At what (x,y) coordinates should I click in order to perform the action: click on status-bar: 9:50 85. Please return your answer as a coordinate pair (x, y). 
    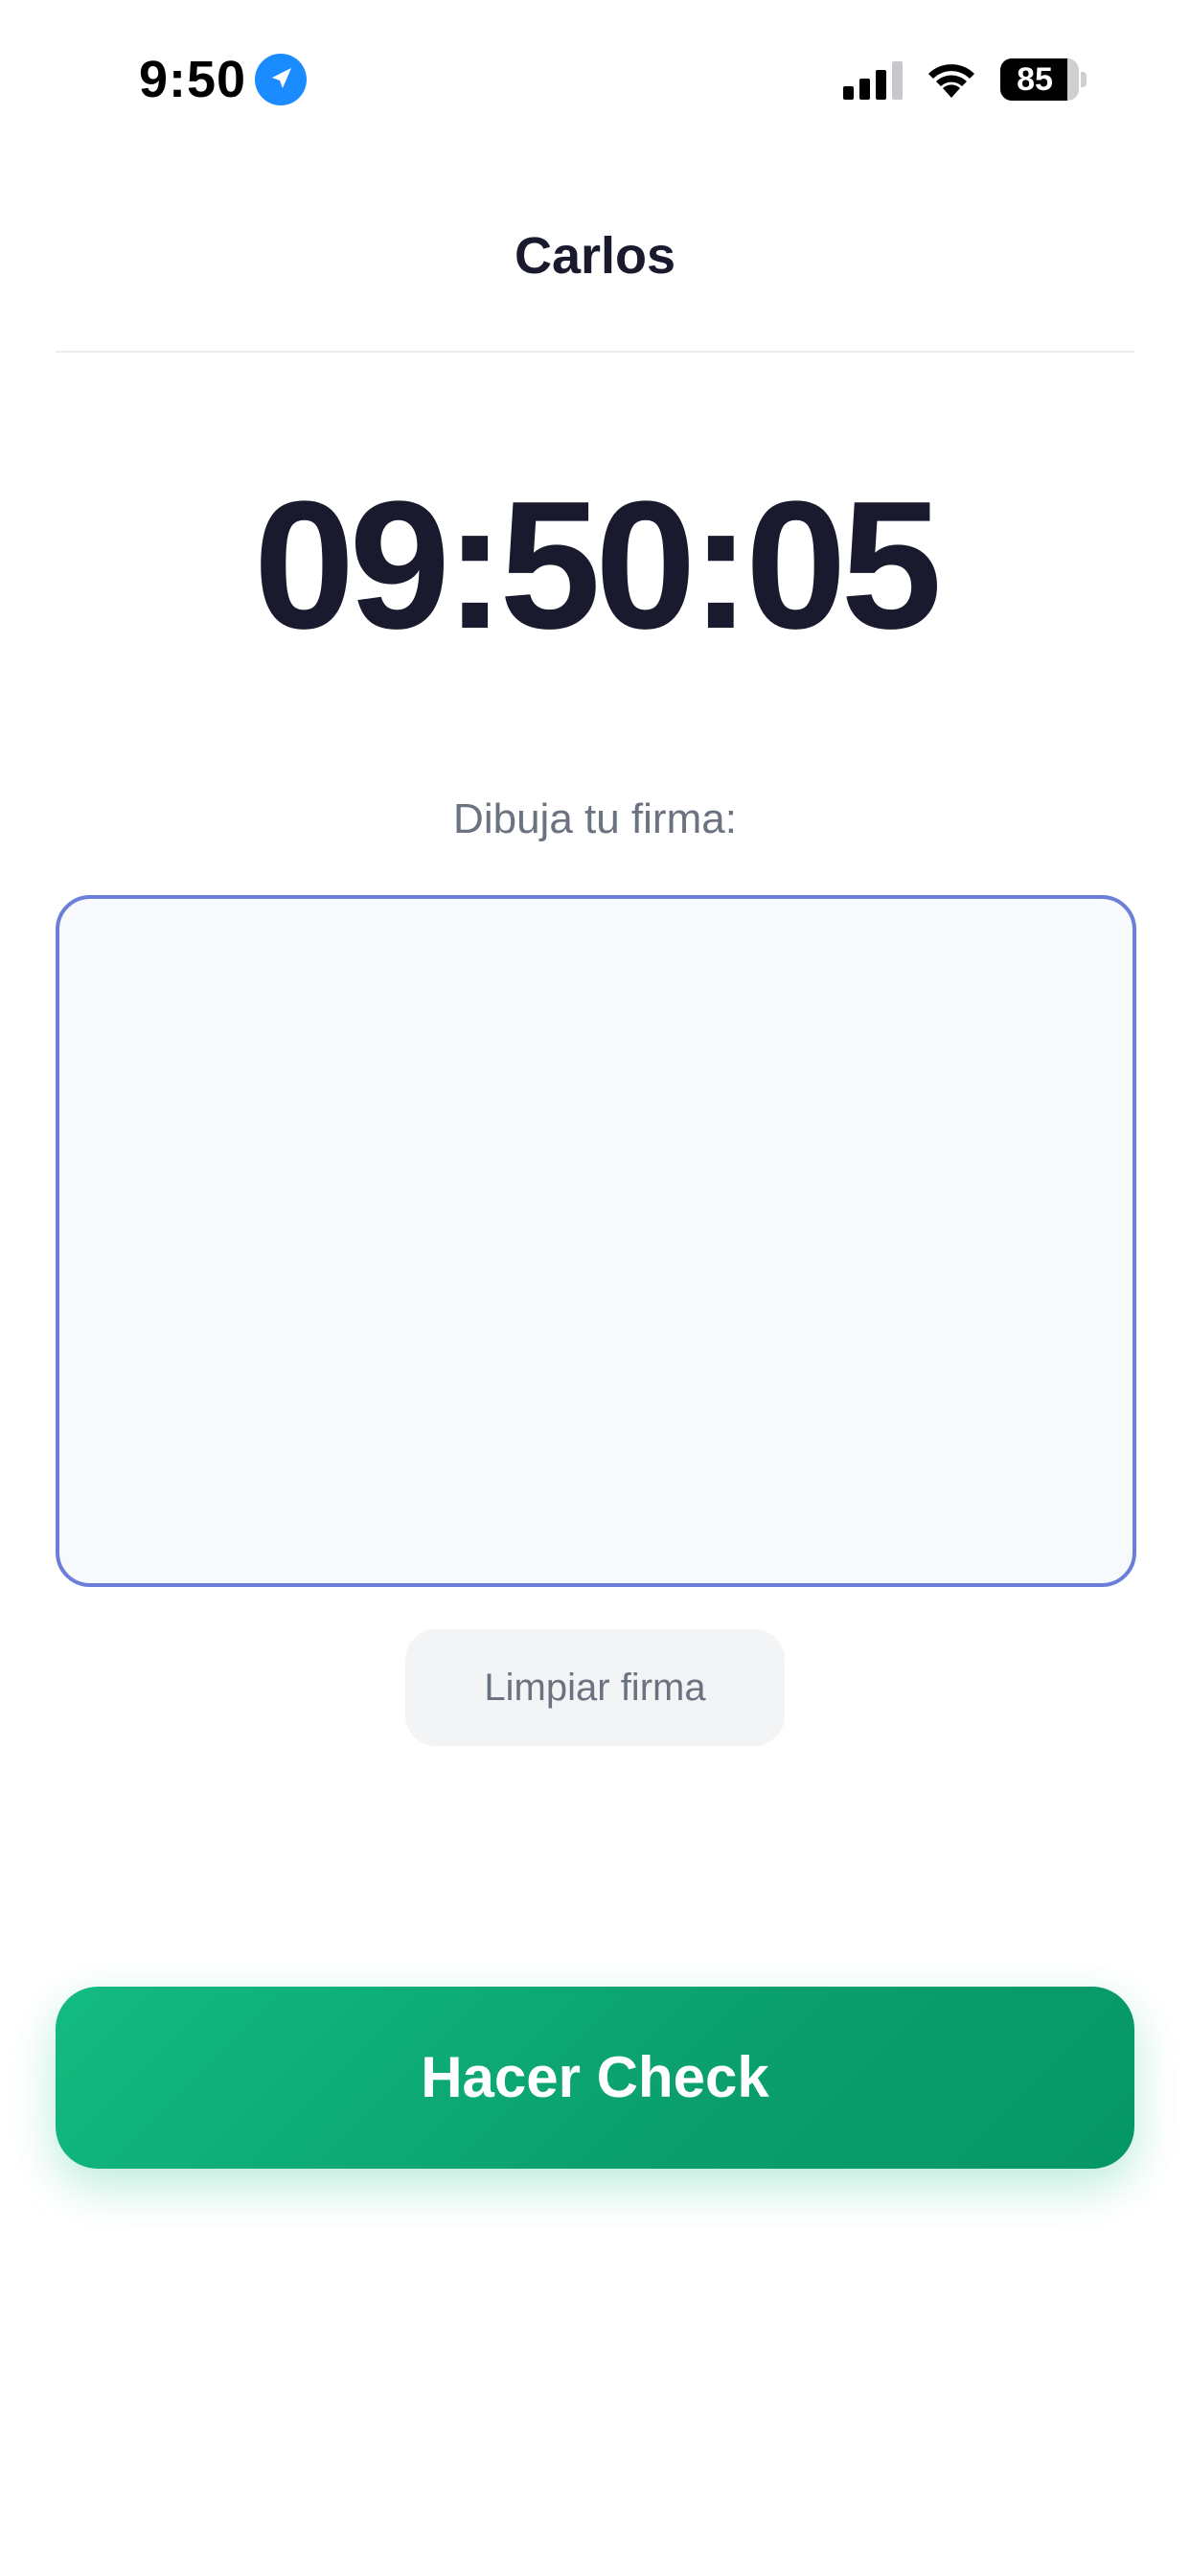
    Looking at the image, I should click on (595, 81).